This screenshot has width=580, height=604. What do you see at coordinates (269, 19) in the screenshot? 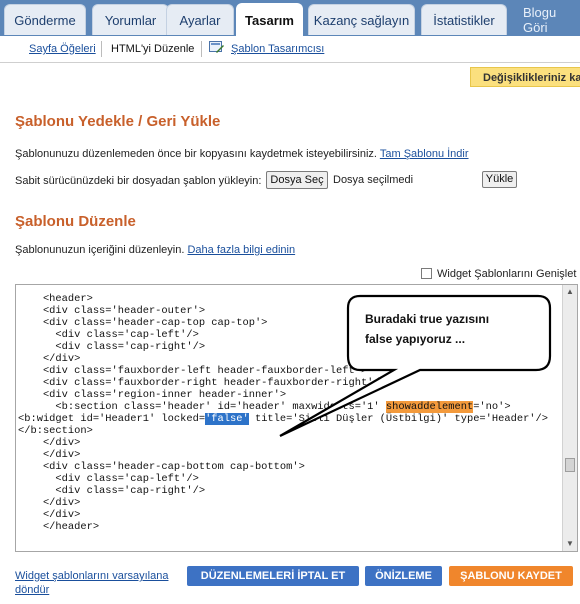
I see `tab-design: Tasarım` at bounding box center [269, 19].